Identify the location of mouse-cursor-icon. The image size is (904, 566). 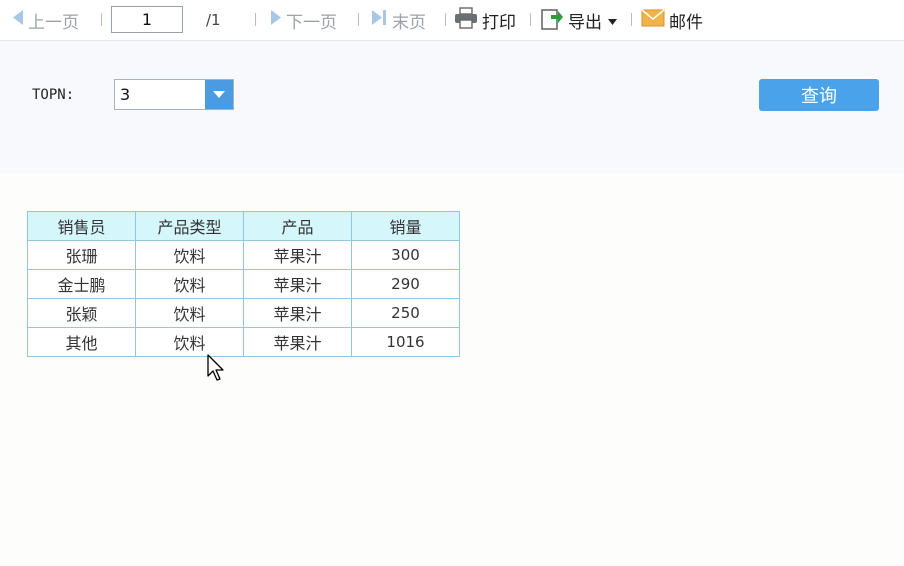
(217, 370).